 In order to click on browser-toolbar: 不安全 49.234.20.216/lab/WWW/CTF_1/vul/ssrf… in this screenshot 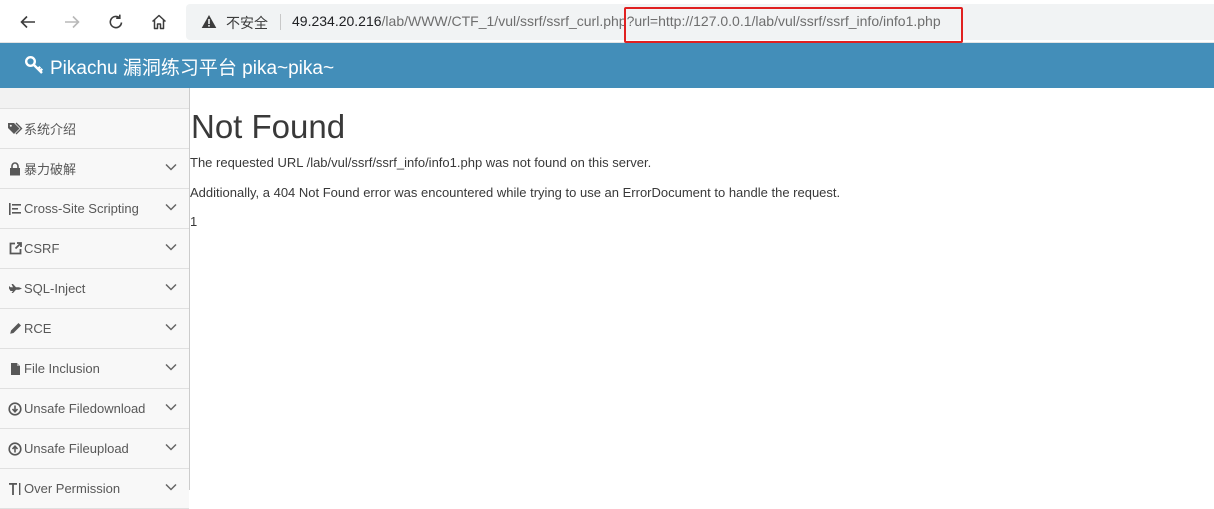, I will do `click(607, 21)`.